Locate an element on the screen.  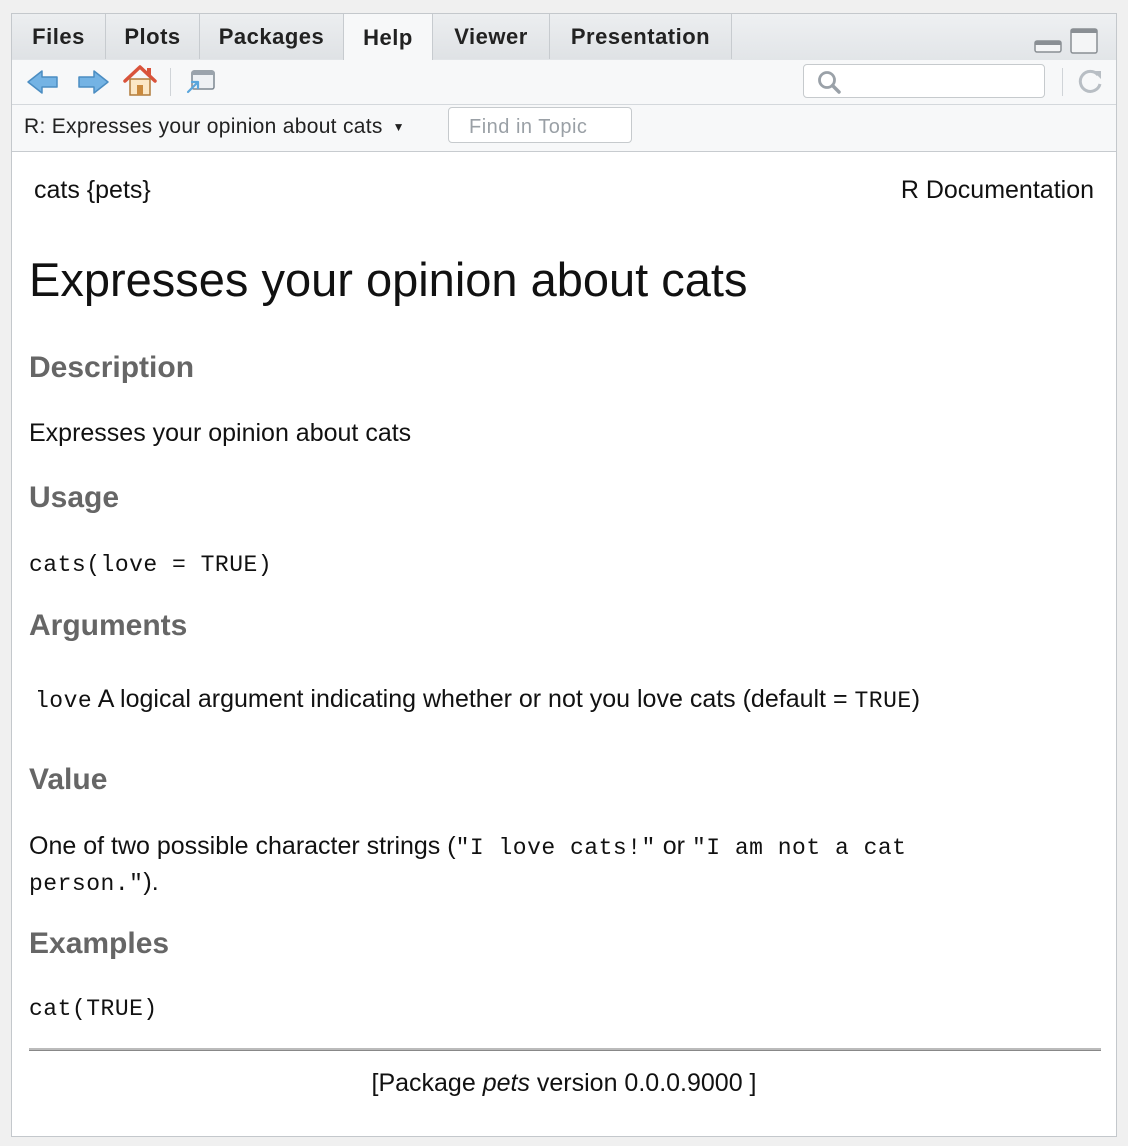
value-code: "I love cats!" is located at coordinates (555, 848).